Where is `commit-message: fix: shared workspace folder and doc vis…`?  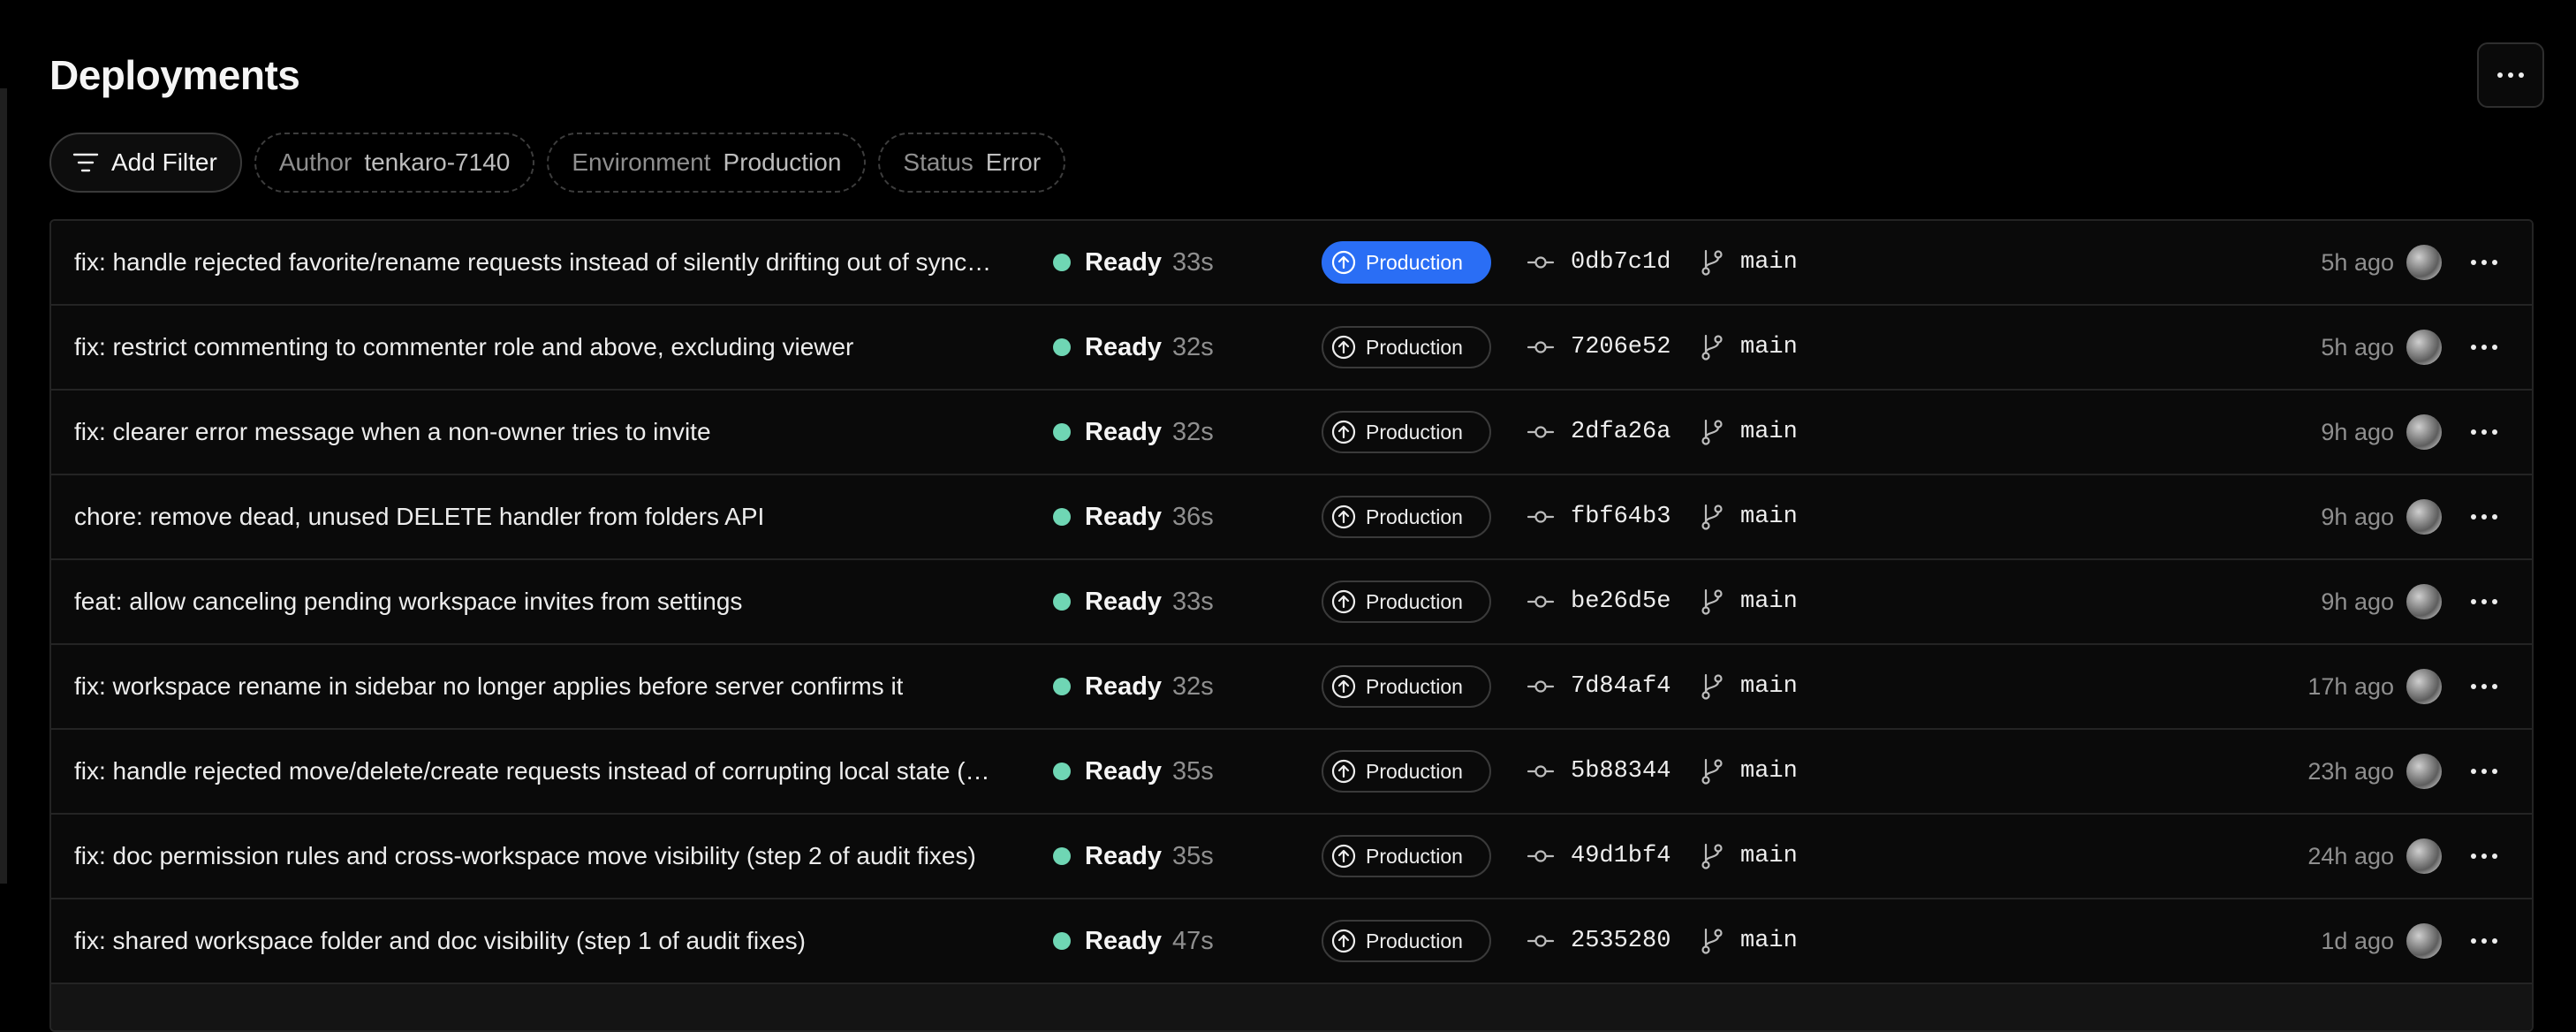 commit-message: fix: shared workspace folder and doc vis… is located at coordinates (573, 941).